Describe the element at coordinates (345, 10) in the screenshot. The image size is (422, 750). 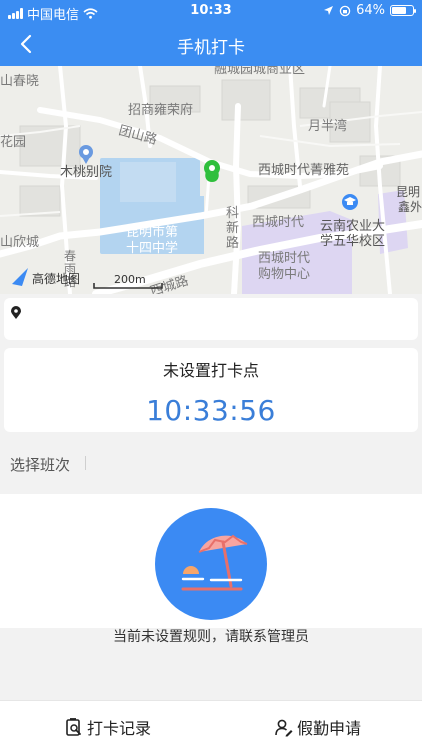
I see `orientation-lock-icon` at that location.